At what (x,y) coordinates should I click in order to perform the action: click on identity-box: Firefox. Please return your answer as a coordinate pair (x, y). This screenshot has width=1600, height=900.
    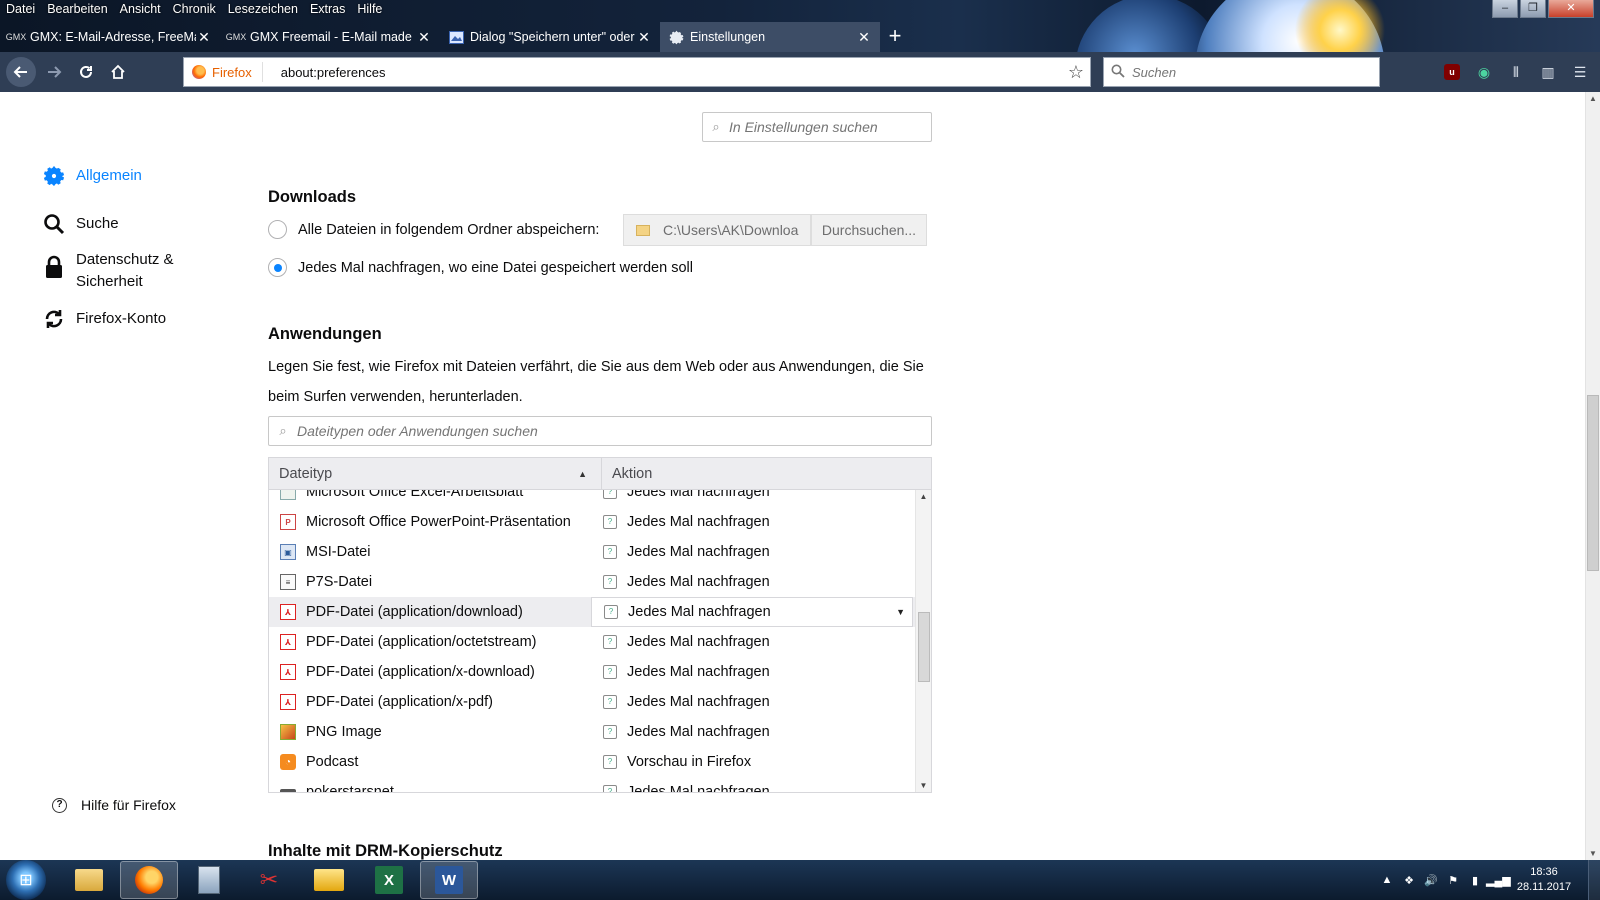
    Looking at the image, I should click on (223, 72).